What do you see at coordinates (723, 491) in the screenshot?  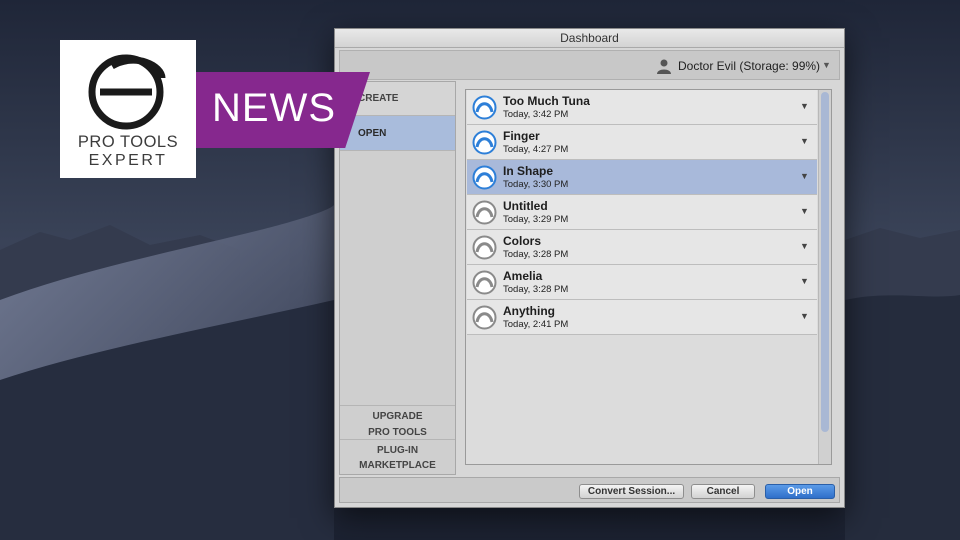 I see `cancel-button: Cancel` at bounding box center [723, 491].